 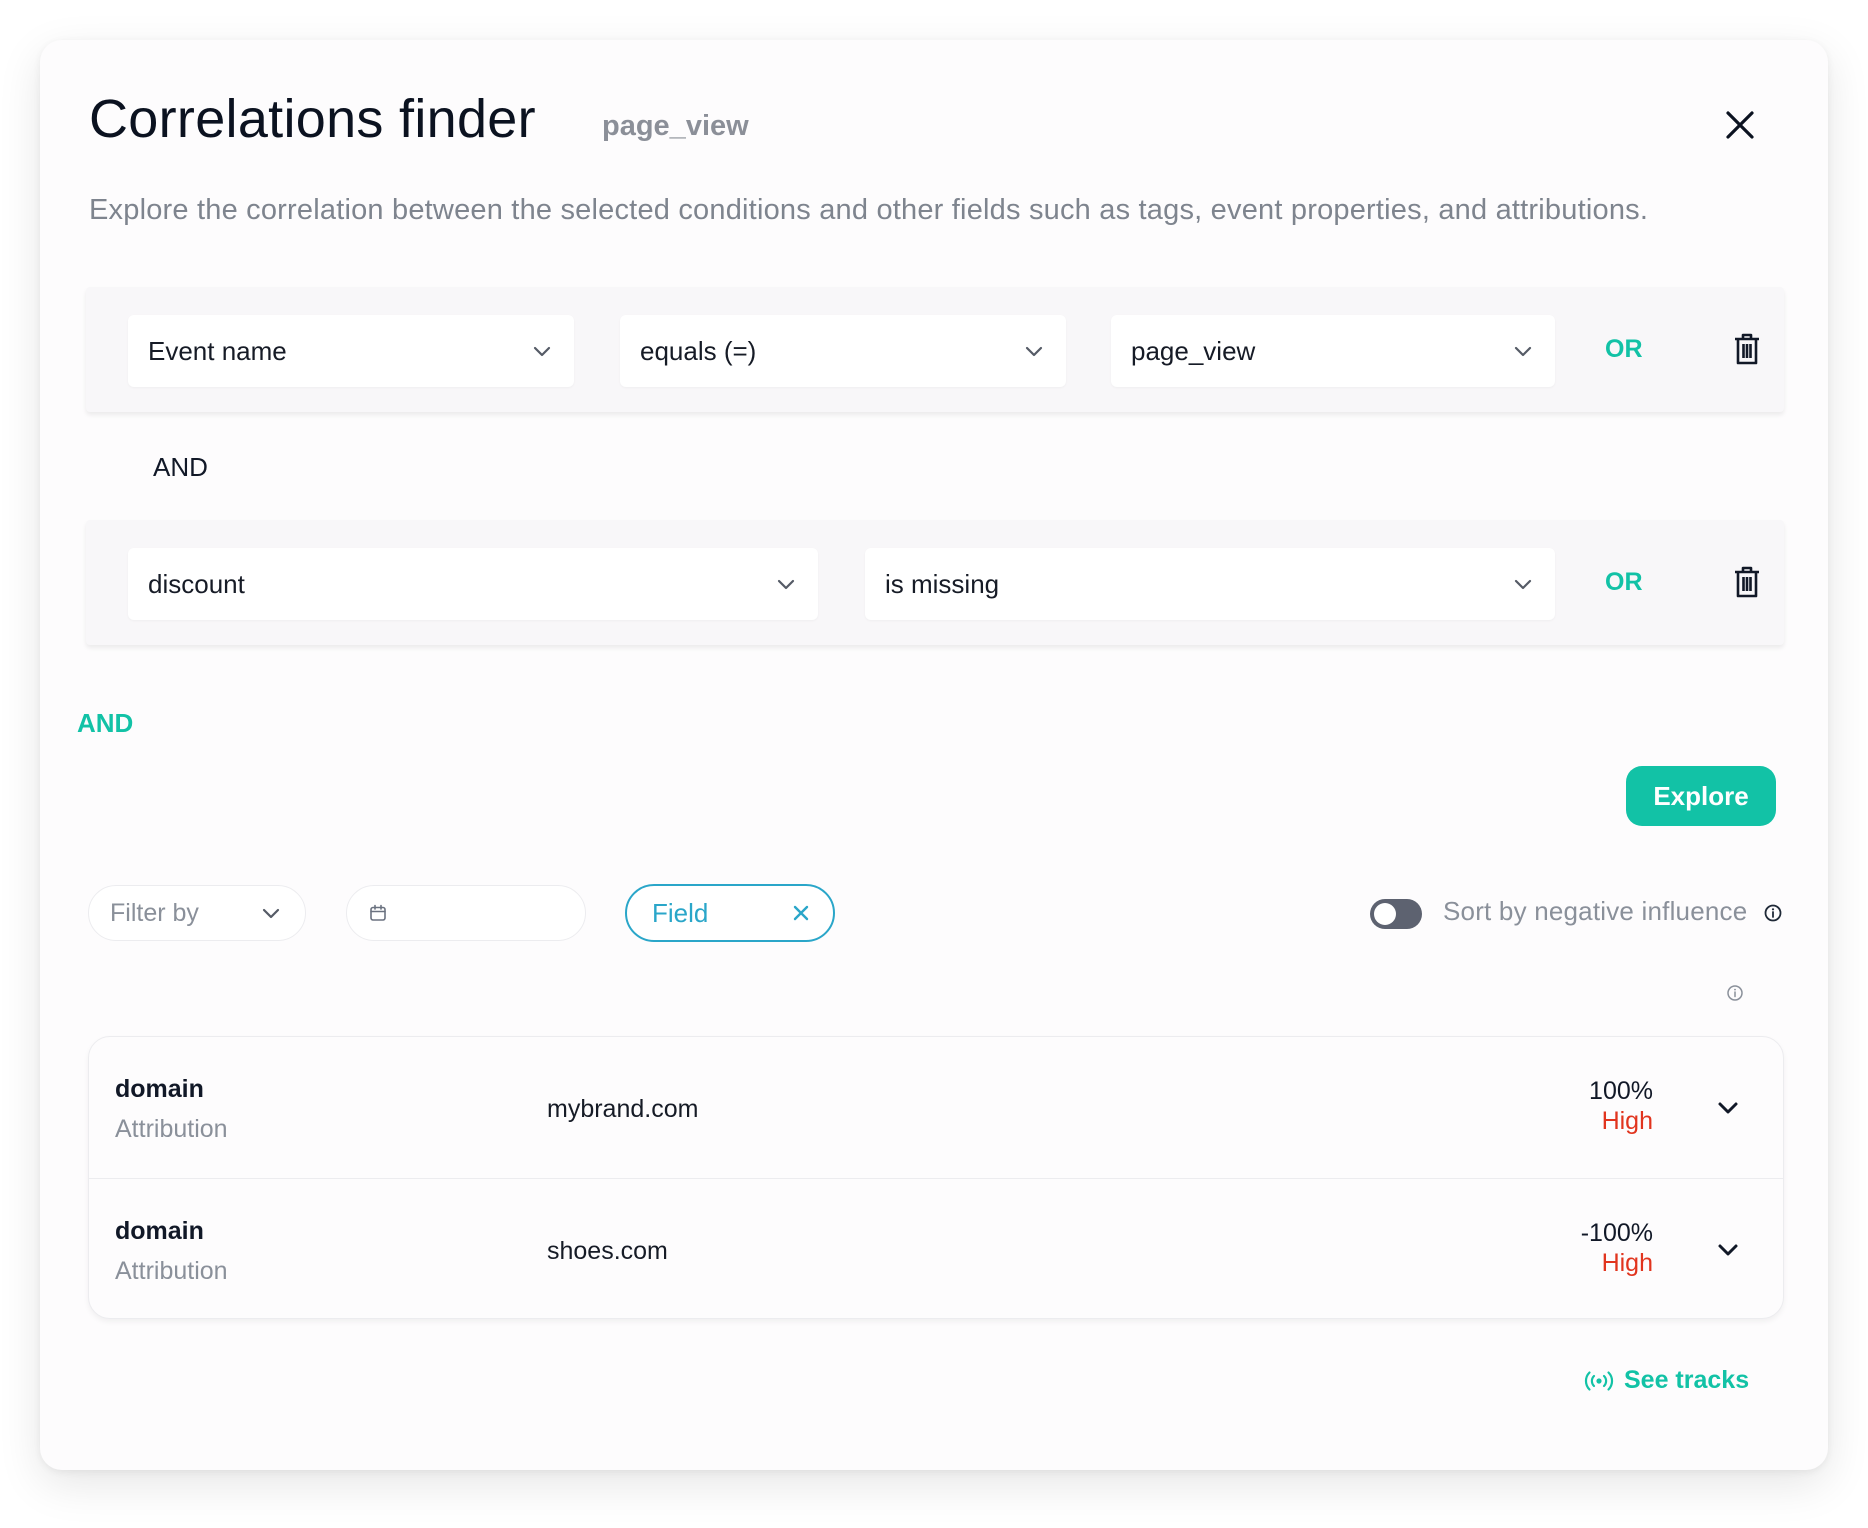 I want to click on result-field-value: shoes.com, so click(x=607, y=1251).